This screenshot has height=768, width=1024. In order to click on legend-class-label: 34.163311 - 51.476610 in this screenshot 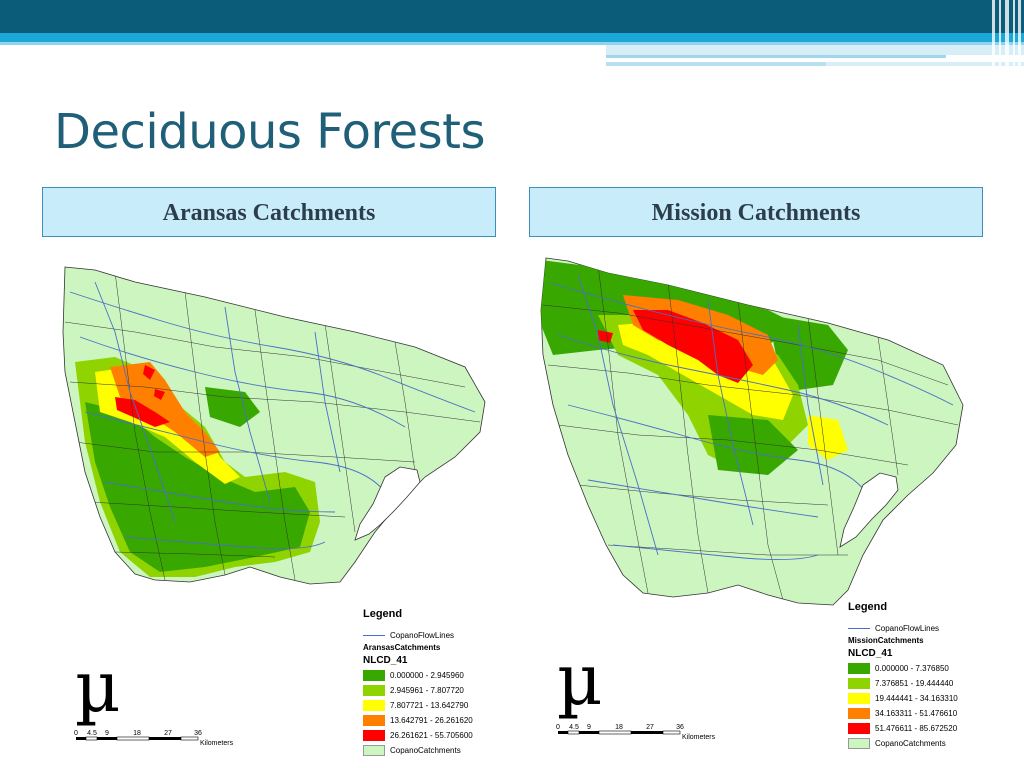, I will do `click(916, 713)`.